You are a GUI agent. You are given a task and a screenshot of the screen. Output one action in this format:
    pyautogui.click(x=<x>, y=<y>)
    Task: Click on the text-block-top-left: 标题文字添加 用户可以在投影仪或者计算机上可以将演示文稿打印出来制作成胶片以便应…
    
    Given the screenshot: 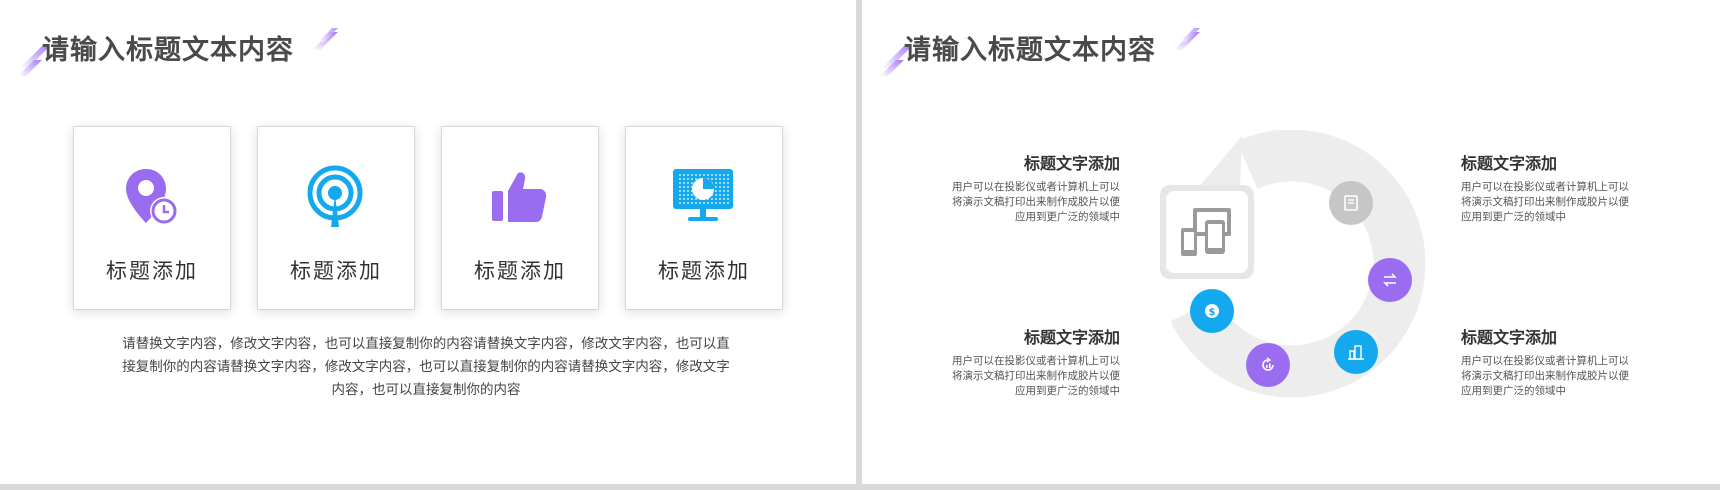 What is the action you would take?
    pyautogui.click(x=1035, y=187)
    